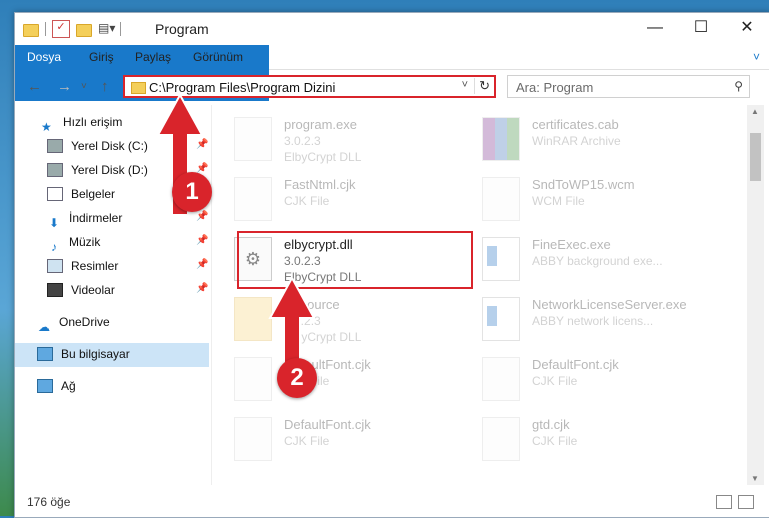  I want to click on maximize-button: ☐, so click(701, 29).